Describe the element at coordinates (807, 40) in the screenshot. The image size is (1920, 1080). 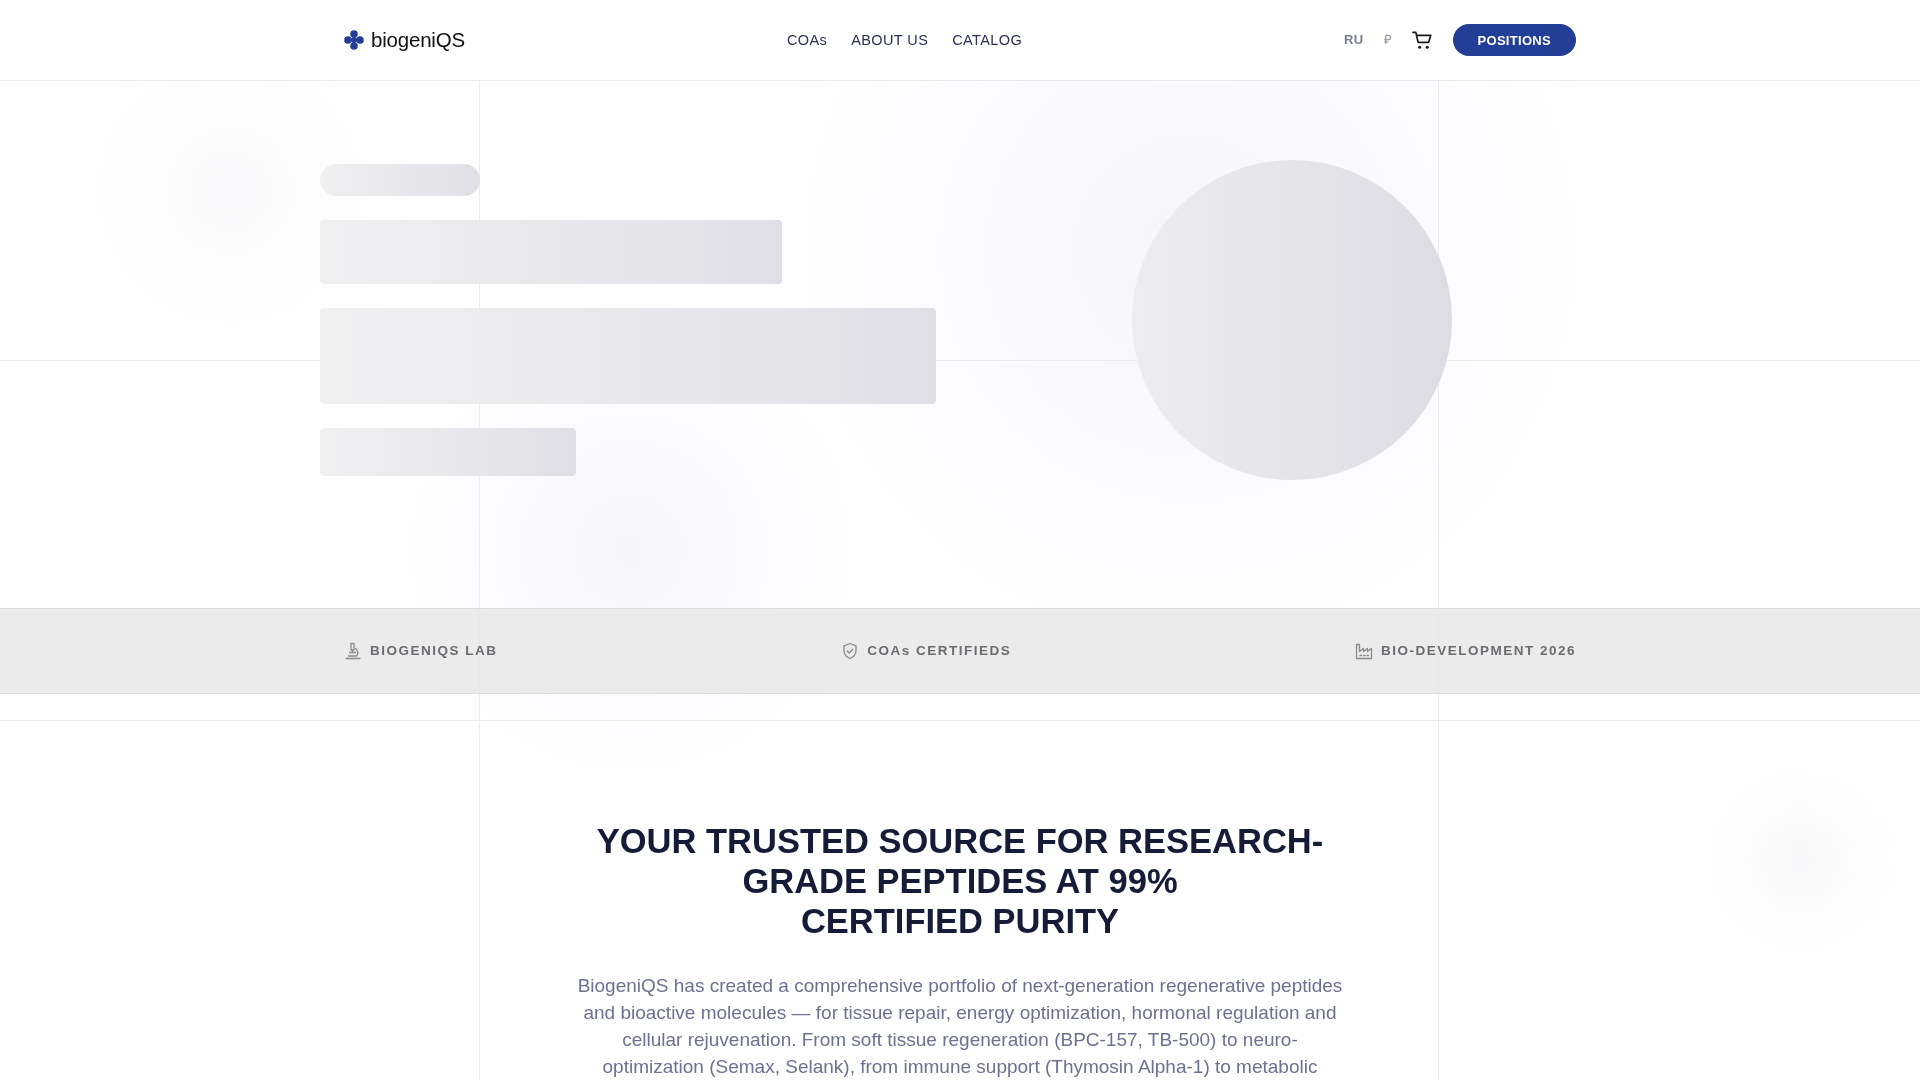
I see `nav-link: COAs` at that location.